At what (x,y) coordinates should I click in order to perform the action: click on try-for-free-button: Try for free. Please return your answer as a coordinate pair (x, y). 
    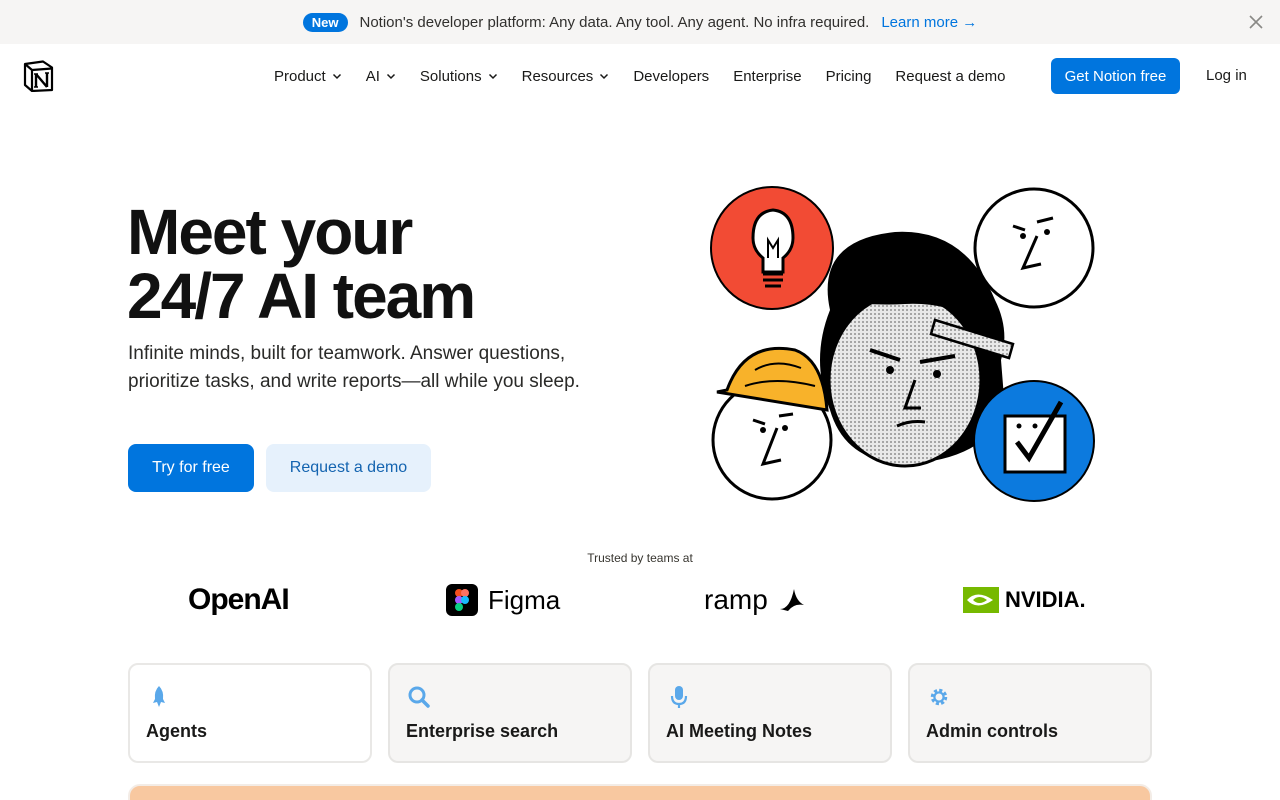
    Looking at the image, I should click on (191, 468).